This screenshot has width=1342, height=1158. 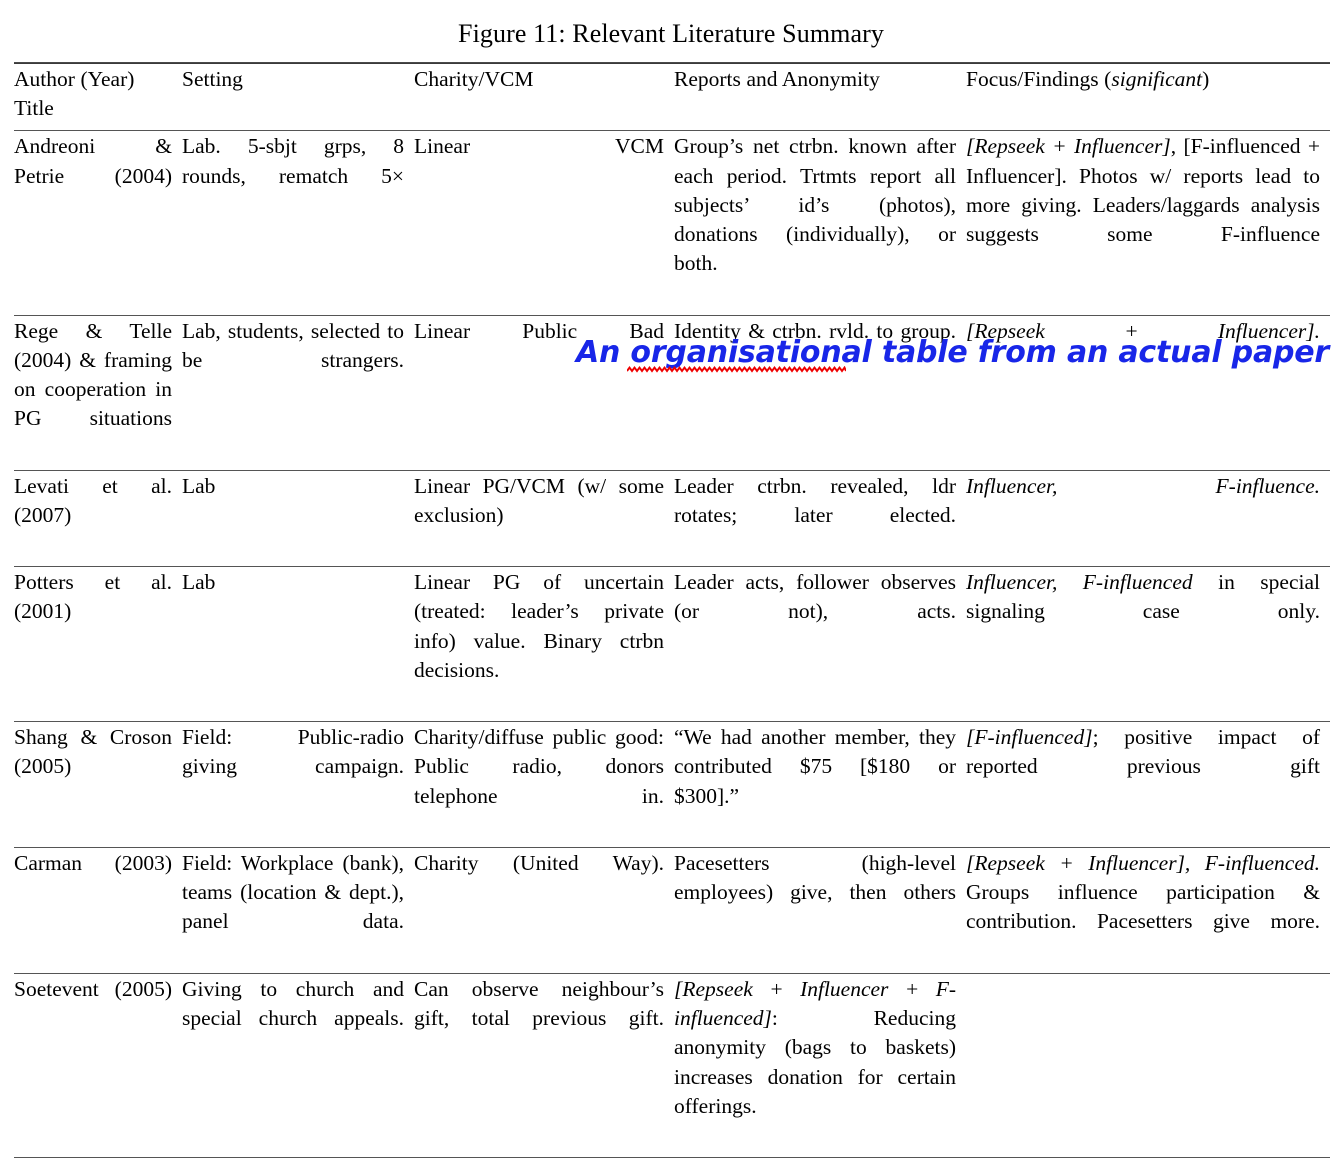 What do you see at coordinates (544, 911) in the screenshot?
I see `cell-charity-vcm: Charity (United Way).` at bounding box center [544, 911].